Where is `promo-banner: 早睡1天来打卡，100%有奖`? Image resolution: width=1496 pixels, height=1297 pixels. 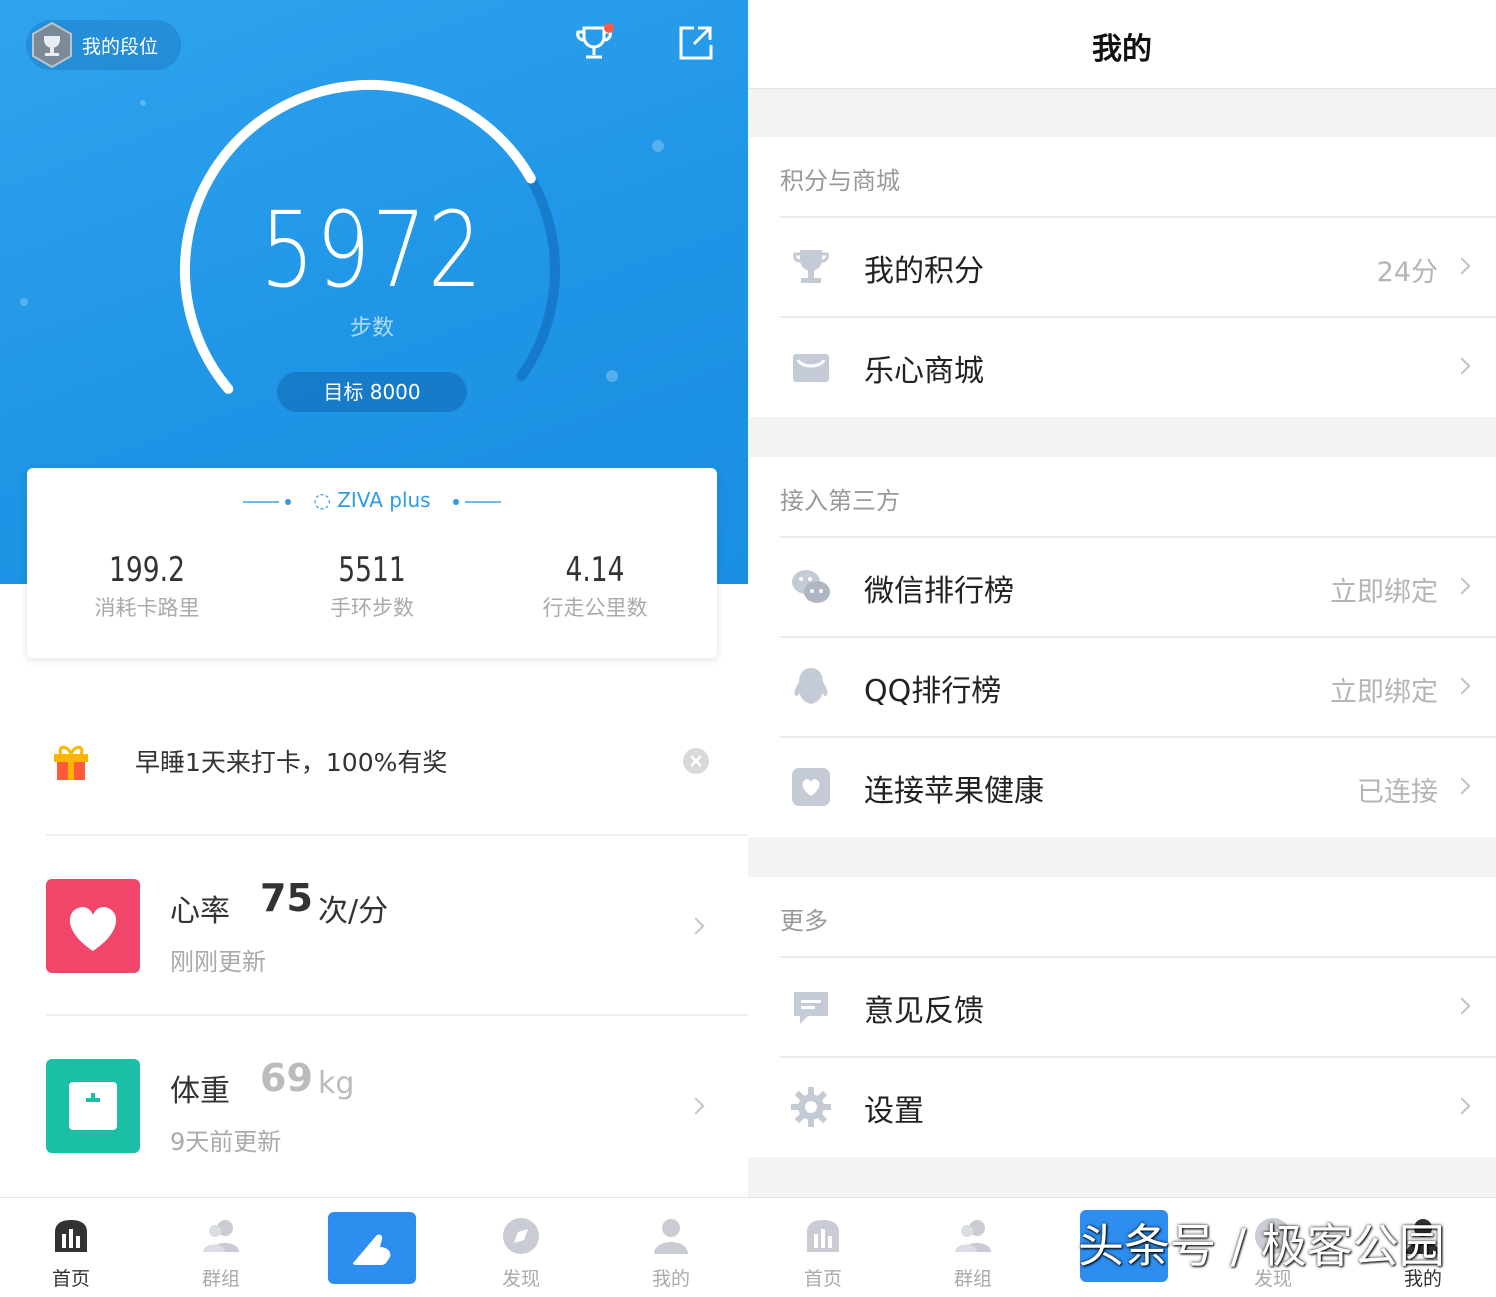
promo-banner: 早睡1天来打卡，100%有奖 is located at coordinates (374, 770).